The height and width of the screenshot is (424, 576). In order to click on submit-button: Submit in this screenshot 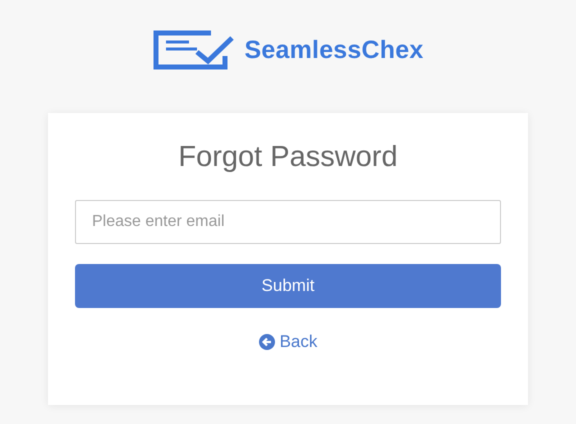, I will do `click(288, 286)`.